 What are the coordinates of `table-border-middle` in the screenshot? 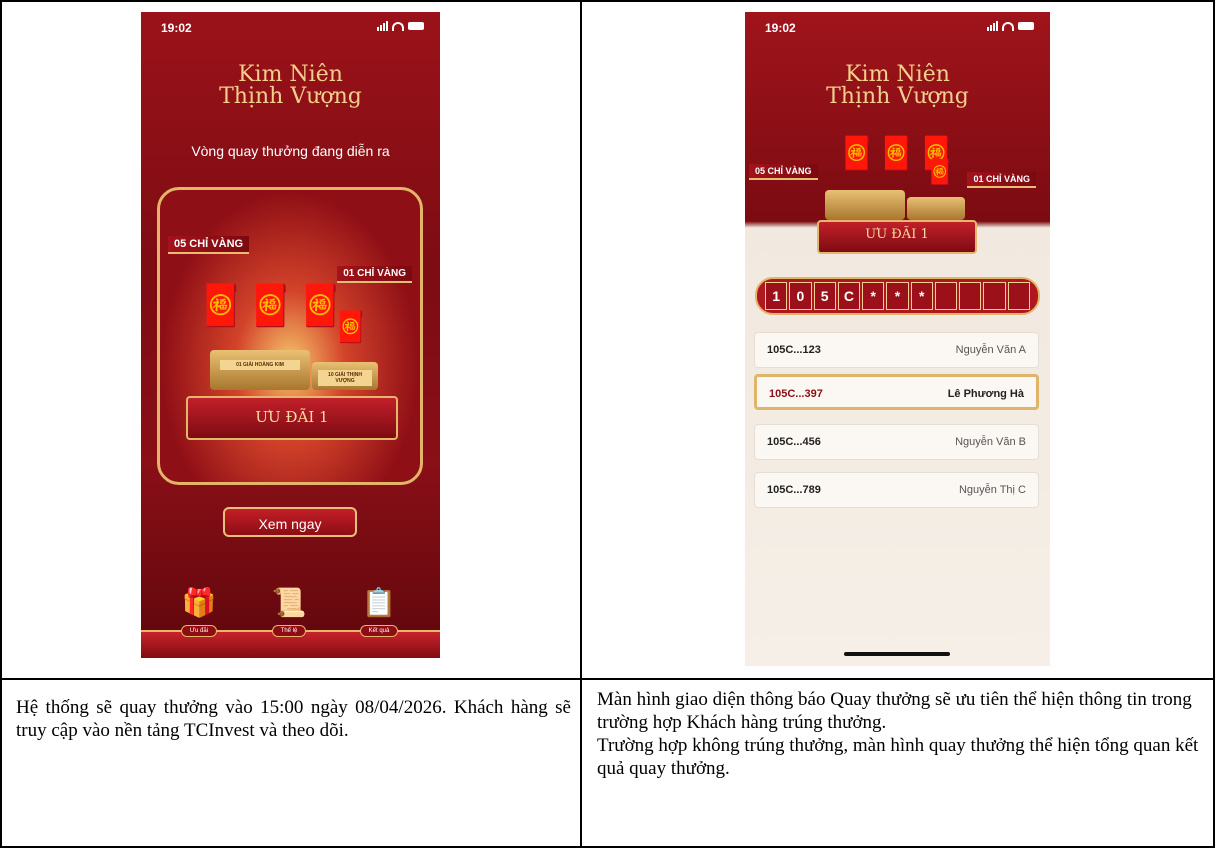 It's located at (607, 679).